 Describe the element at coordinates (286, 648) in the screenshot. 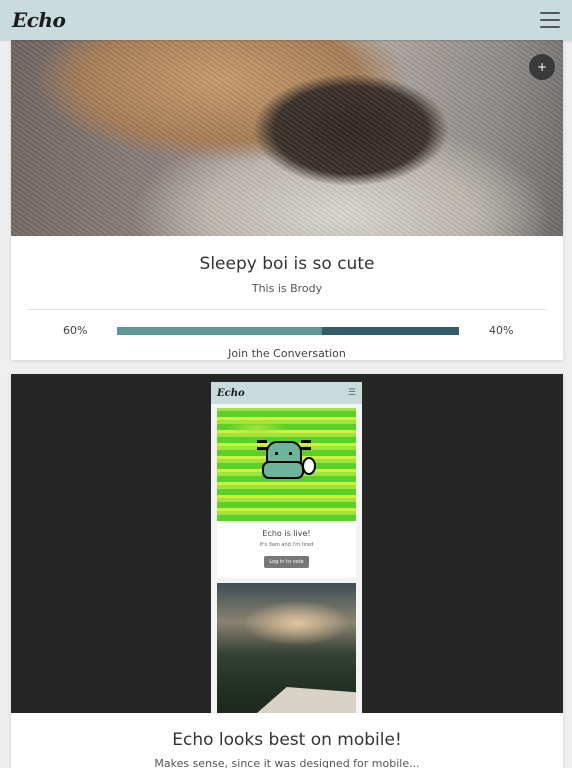

I see `phone-landscape-photo` at that location.